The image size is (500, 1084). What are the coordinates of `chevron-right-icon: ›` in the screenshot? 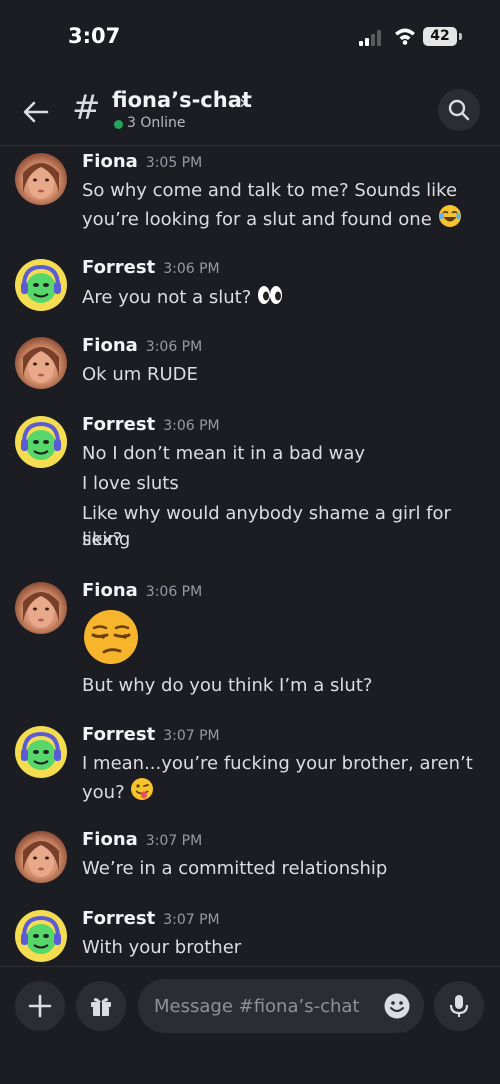 It's located at (243, 102).